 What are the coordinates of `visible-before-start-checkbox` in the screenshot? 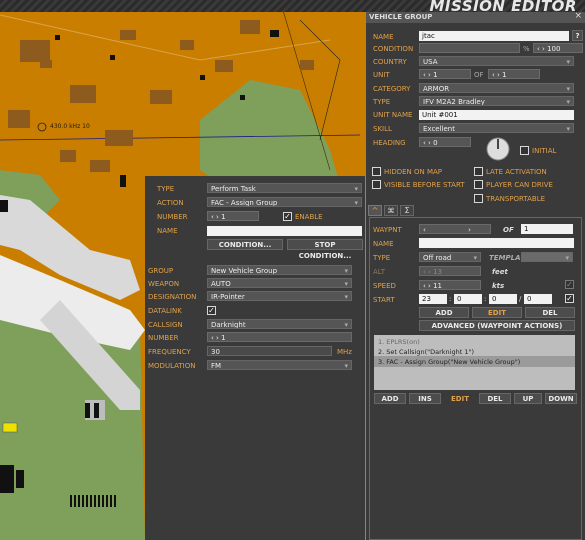 It's located at (376, 184).